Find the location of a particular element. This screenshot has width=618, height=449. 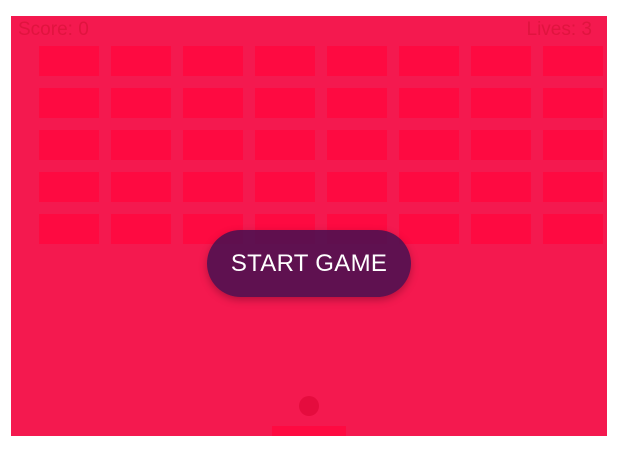

lives-display: Lives: 3 is located at coordinates (559, 29).